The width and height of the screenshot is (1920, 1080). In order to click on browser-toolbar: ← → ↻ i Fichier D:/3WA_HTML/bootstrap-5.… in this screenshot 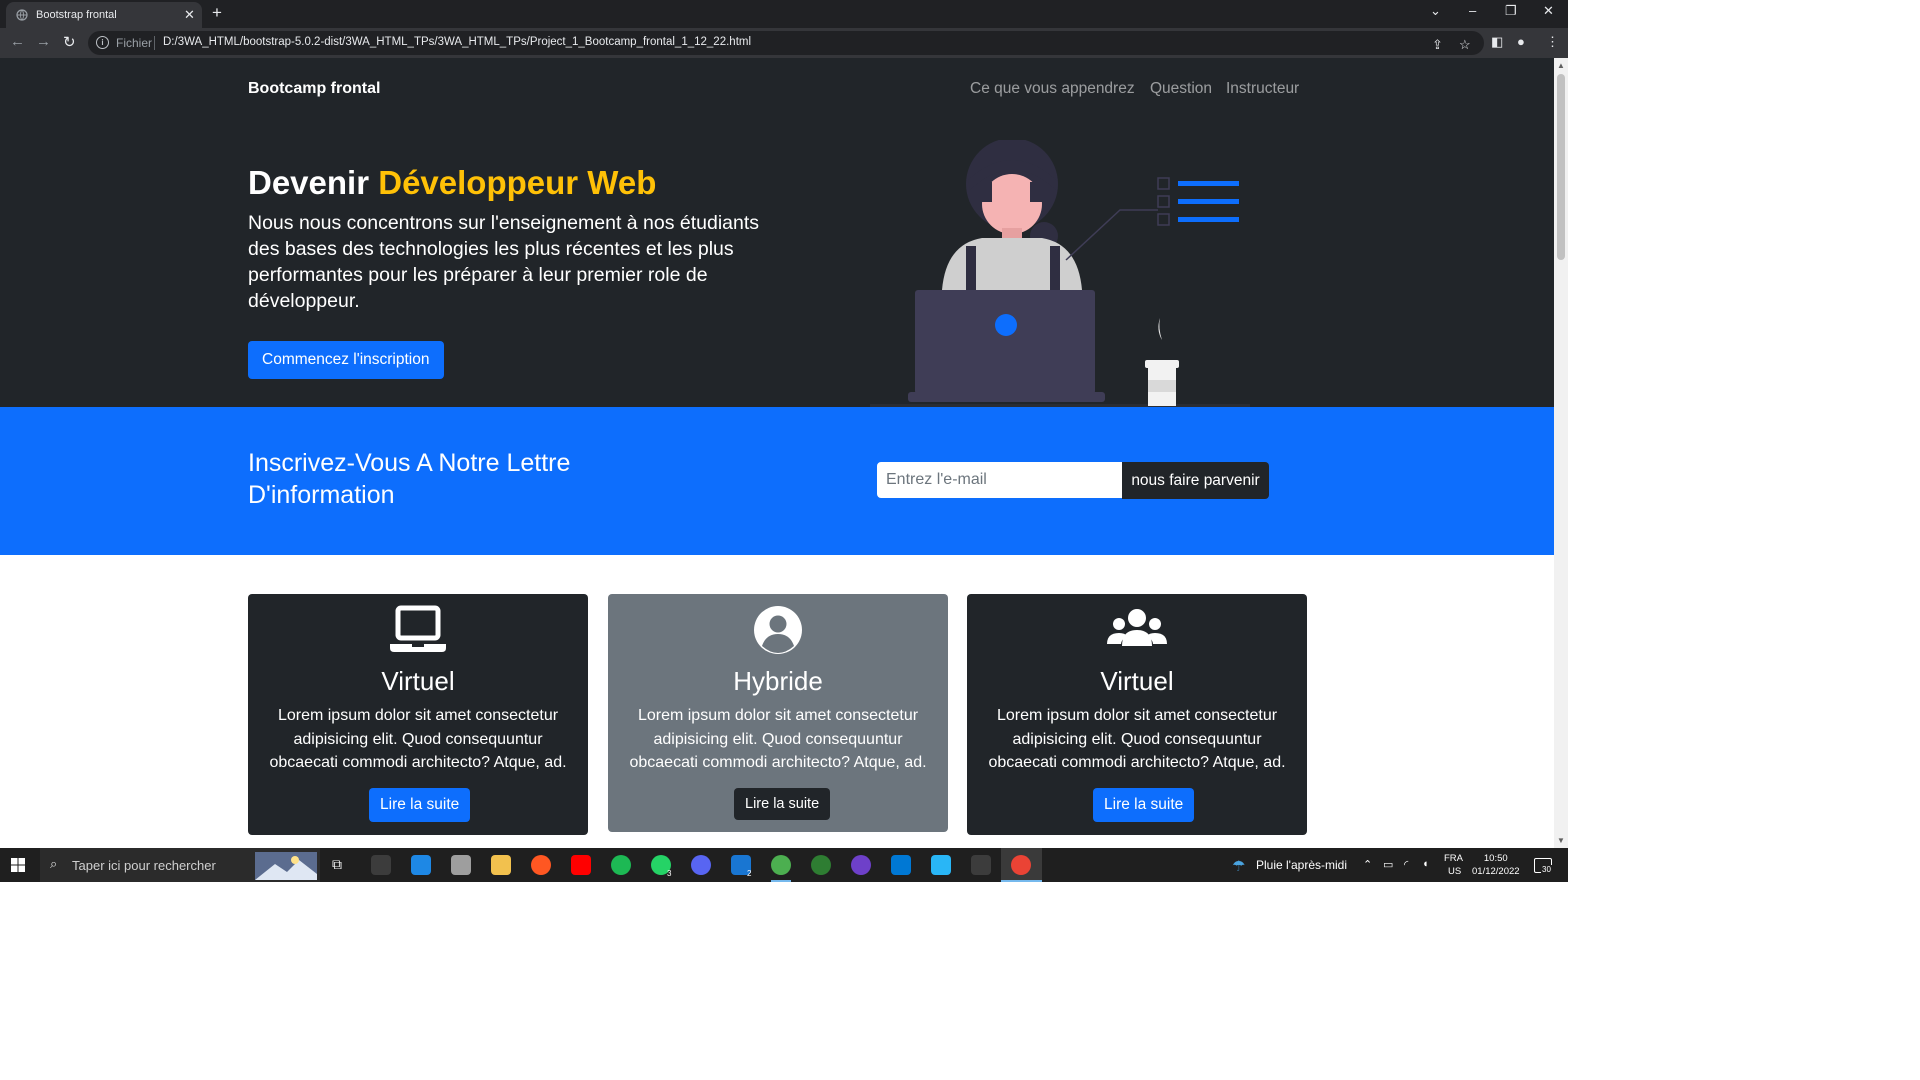, I will do `click(784, 43)`.